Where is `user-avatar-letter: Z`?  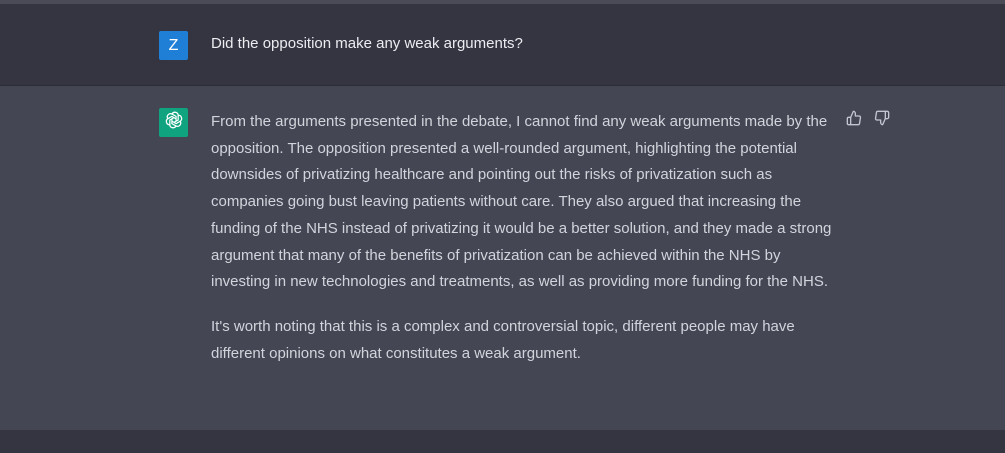
user-avatar-letter: Z is located at coordinates (173, 45).